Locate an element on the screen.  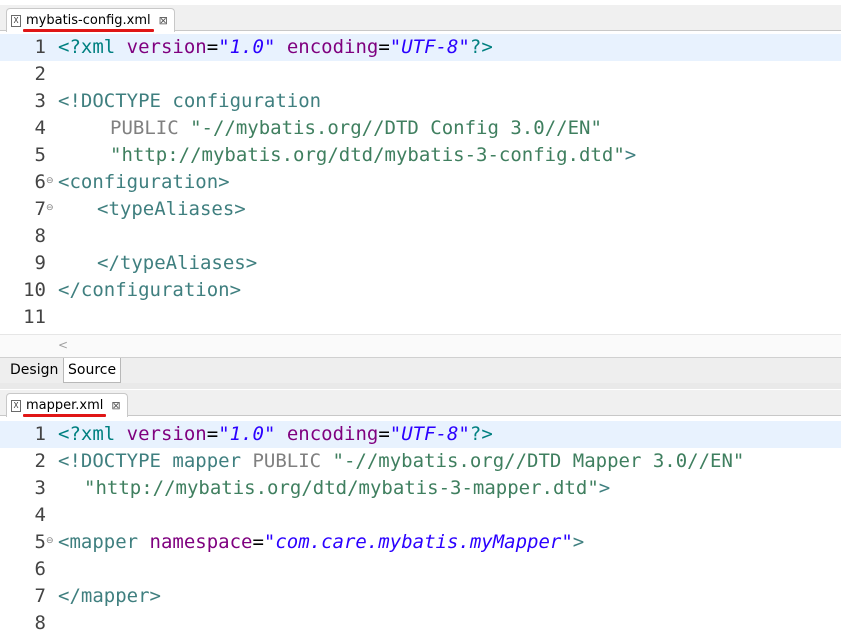
tab-mybatis-config: X mybatis-config.xml ⊠ is located at coordinates (90, 20).